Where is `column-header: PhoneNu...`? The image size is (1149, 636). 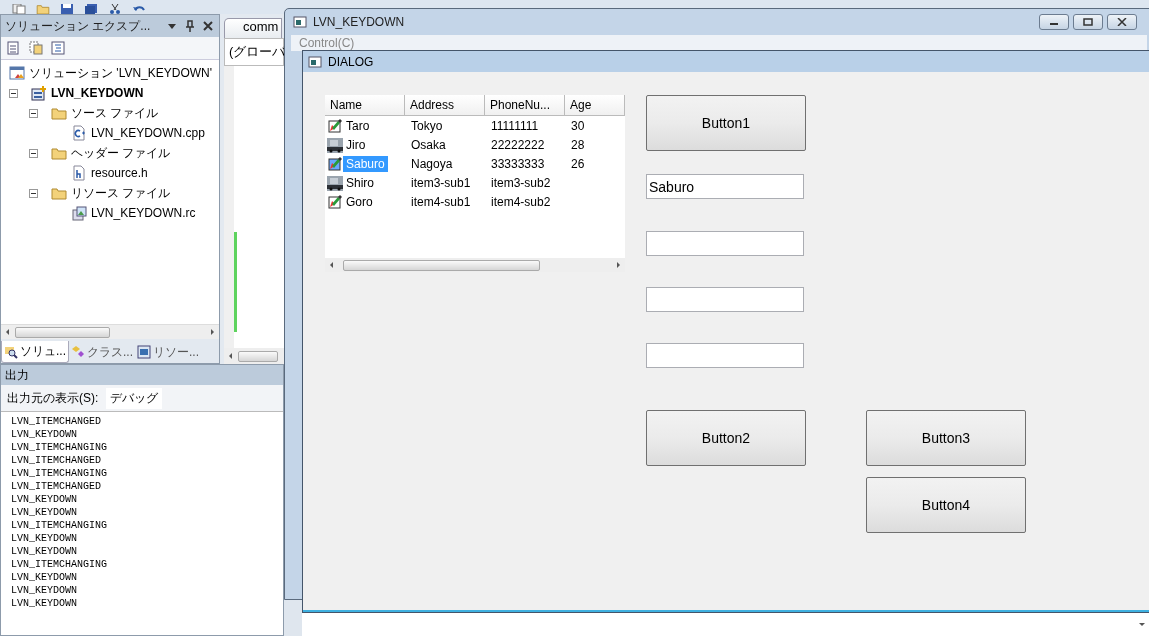 column-header: PhoneNu... is located at coordinates (525, 105).